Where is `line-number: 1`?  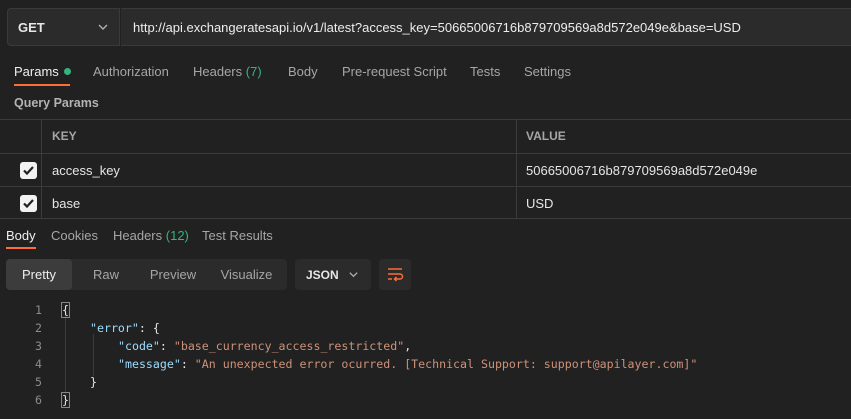
line-number: 1 is located at coordinates (38, 310).